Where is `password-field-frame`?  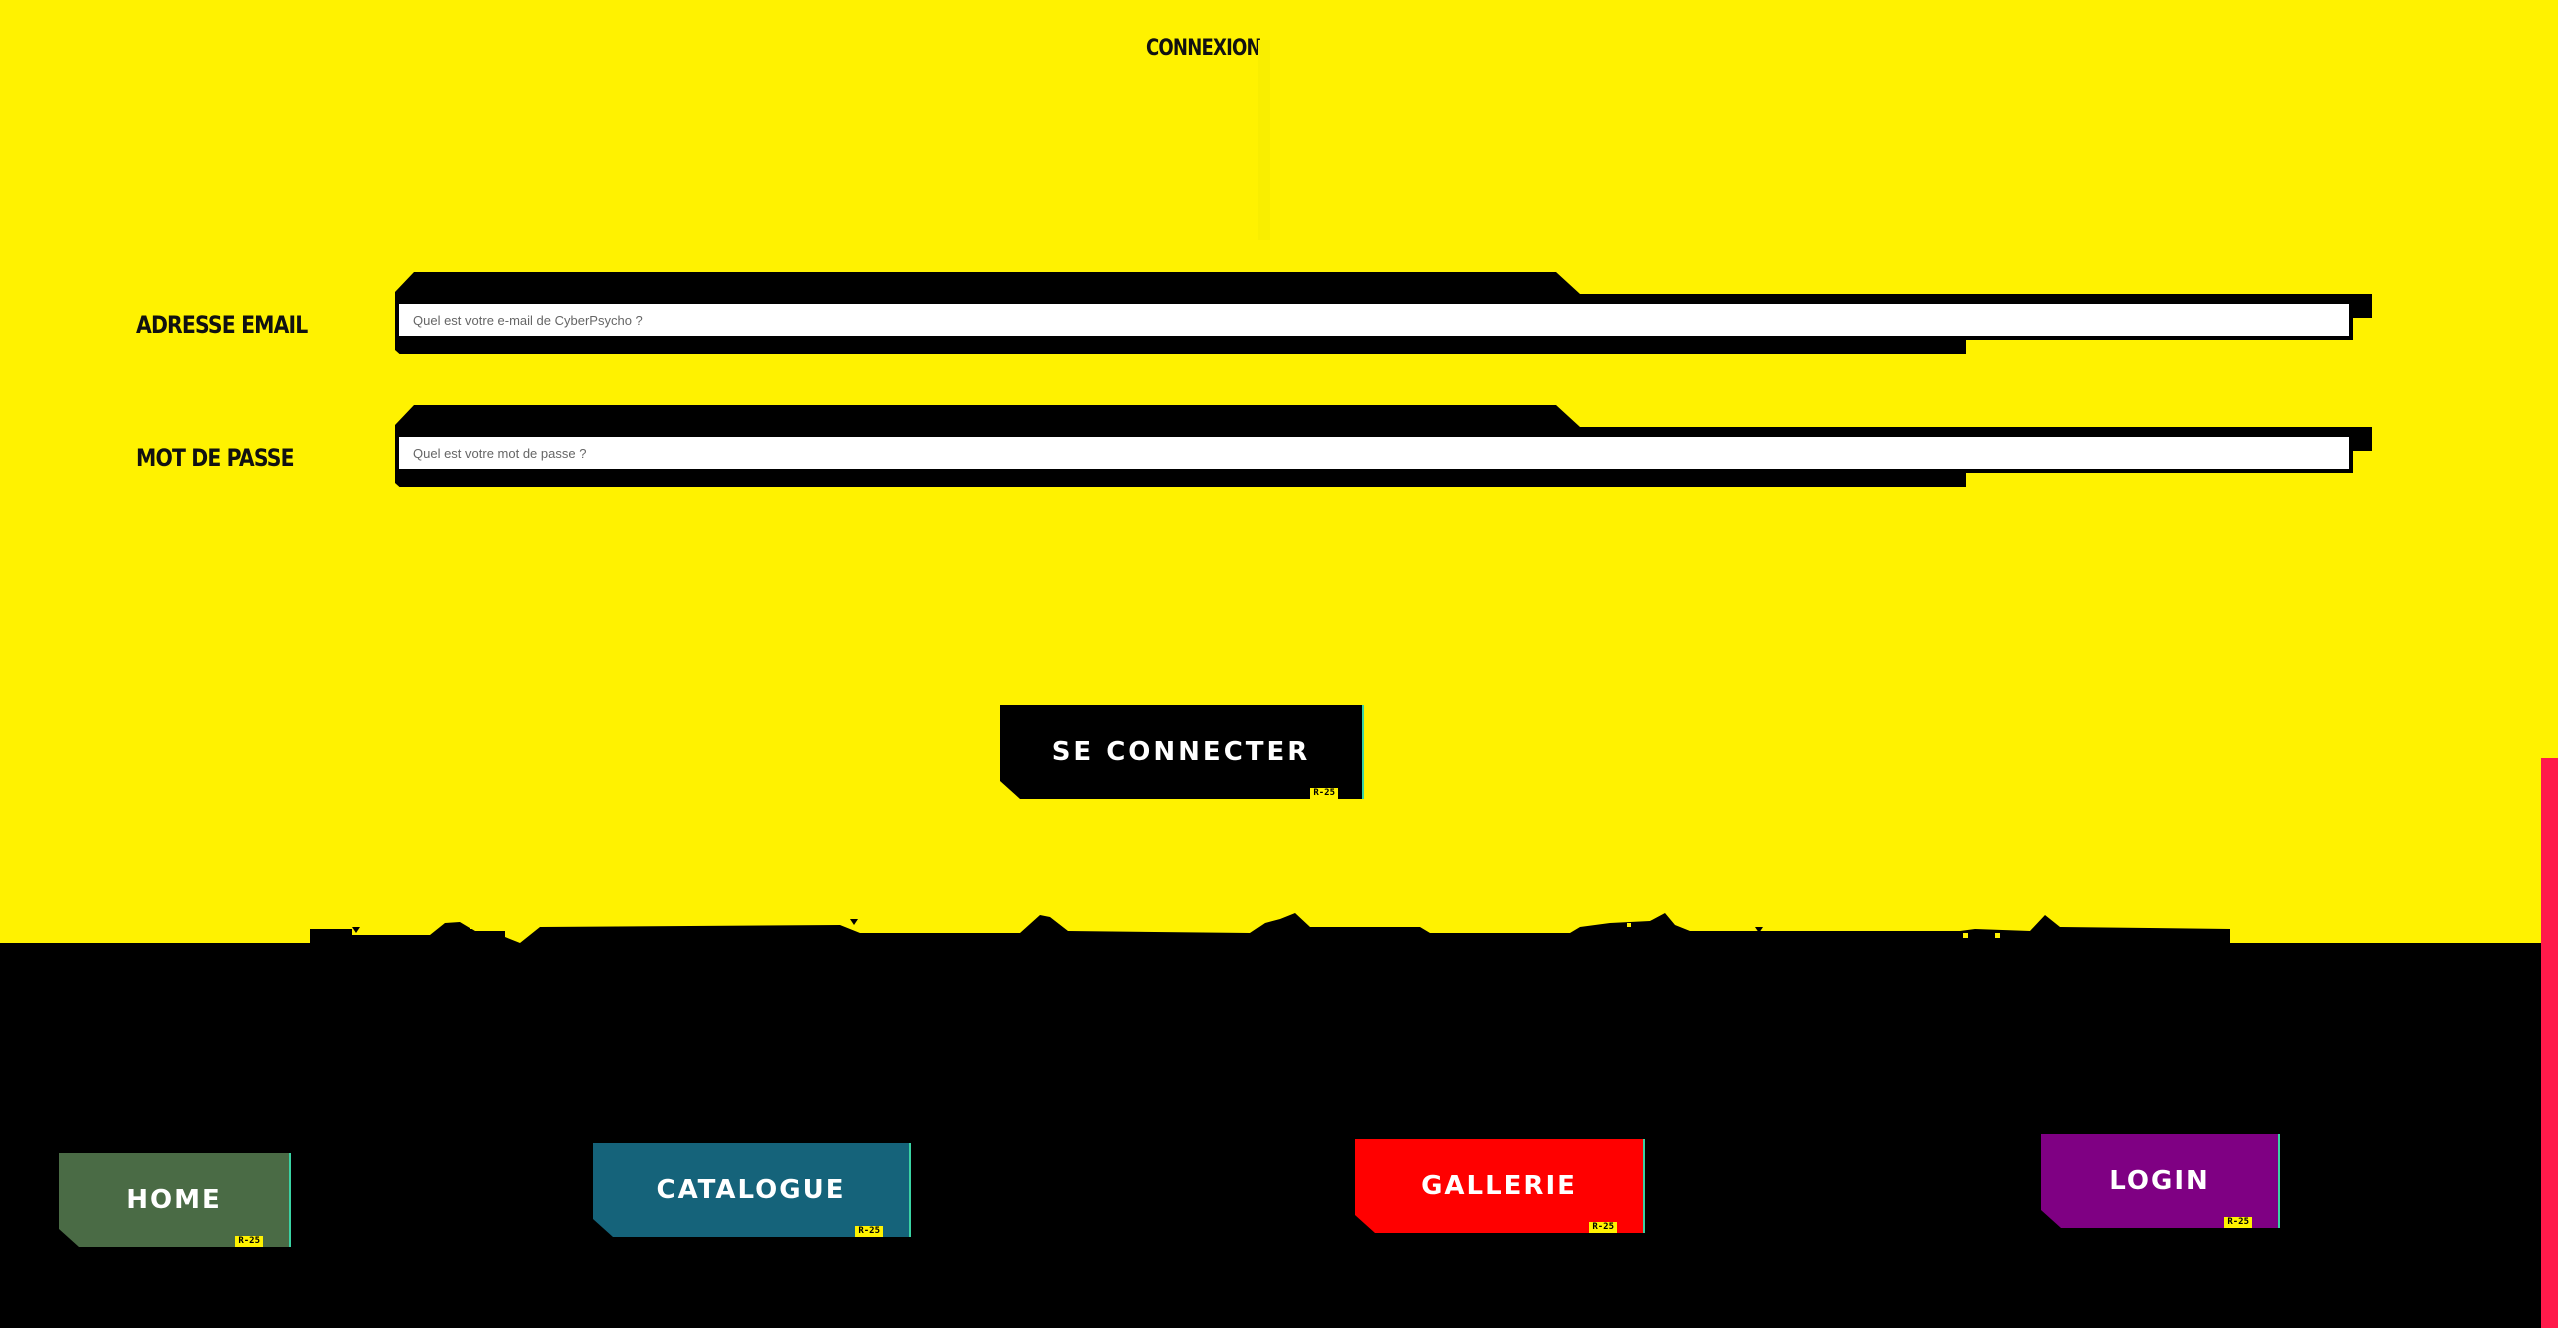
password-field-frame is located at coordinates (1379, 445).